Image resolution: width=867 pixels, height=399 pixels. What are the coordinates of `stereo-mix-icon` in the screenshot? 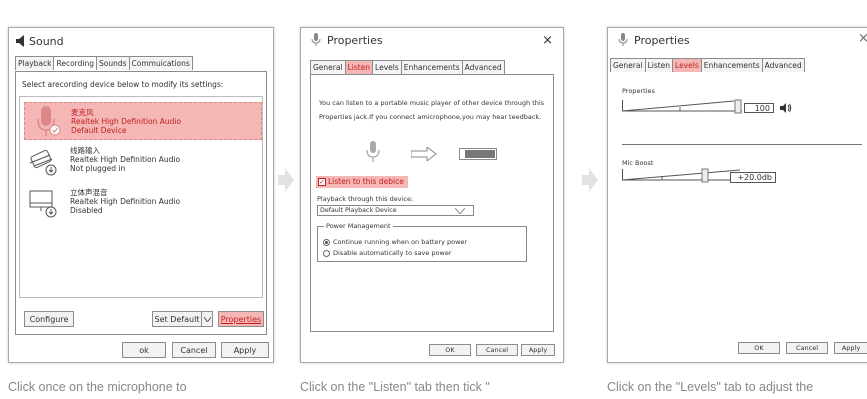 It's located at (43, 204).